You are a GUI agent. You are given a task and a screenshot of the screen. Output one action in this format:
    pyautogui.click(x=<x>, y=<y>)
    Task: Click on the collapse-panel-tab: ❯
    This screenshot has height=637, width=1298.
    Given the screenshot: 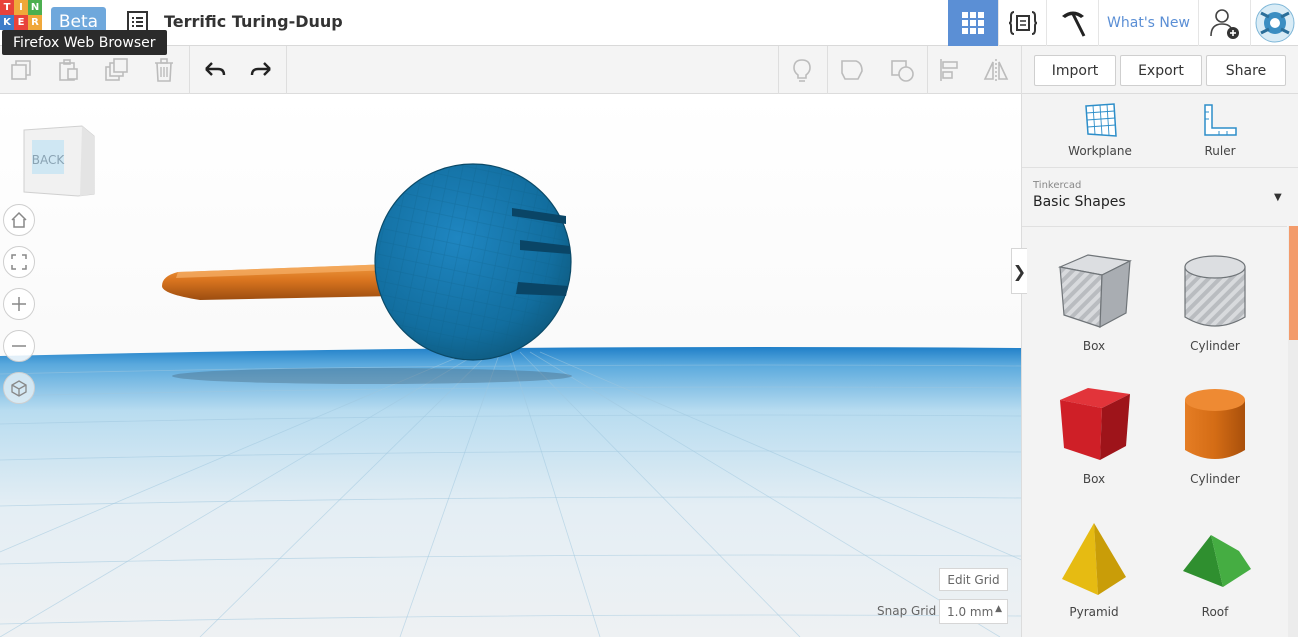 What is the action you would take?
    pyautogui.click(x=1019, y=271)
    